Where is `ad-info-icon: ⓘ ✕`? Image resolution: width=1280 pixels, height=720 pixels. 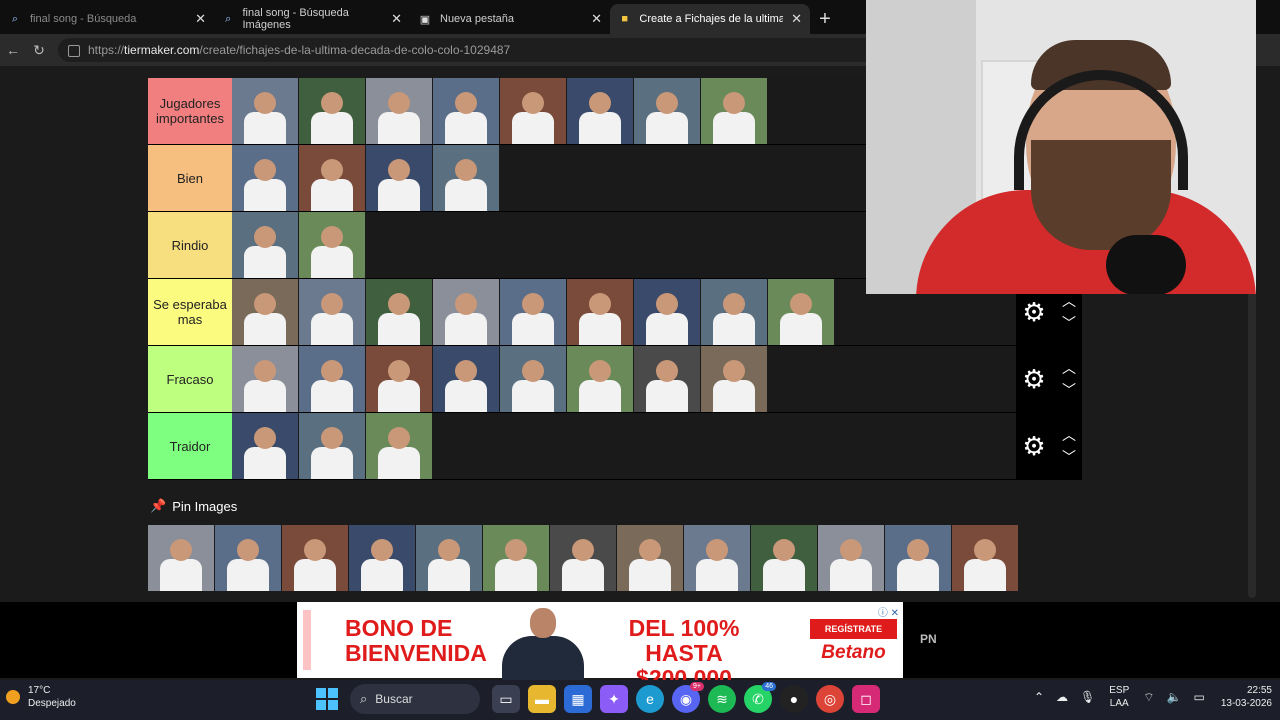
ad-info-icon: ⓘ ✕ is located at coordinates (888, 611).